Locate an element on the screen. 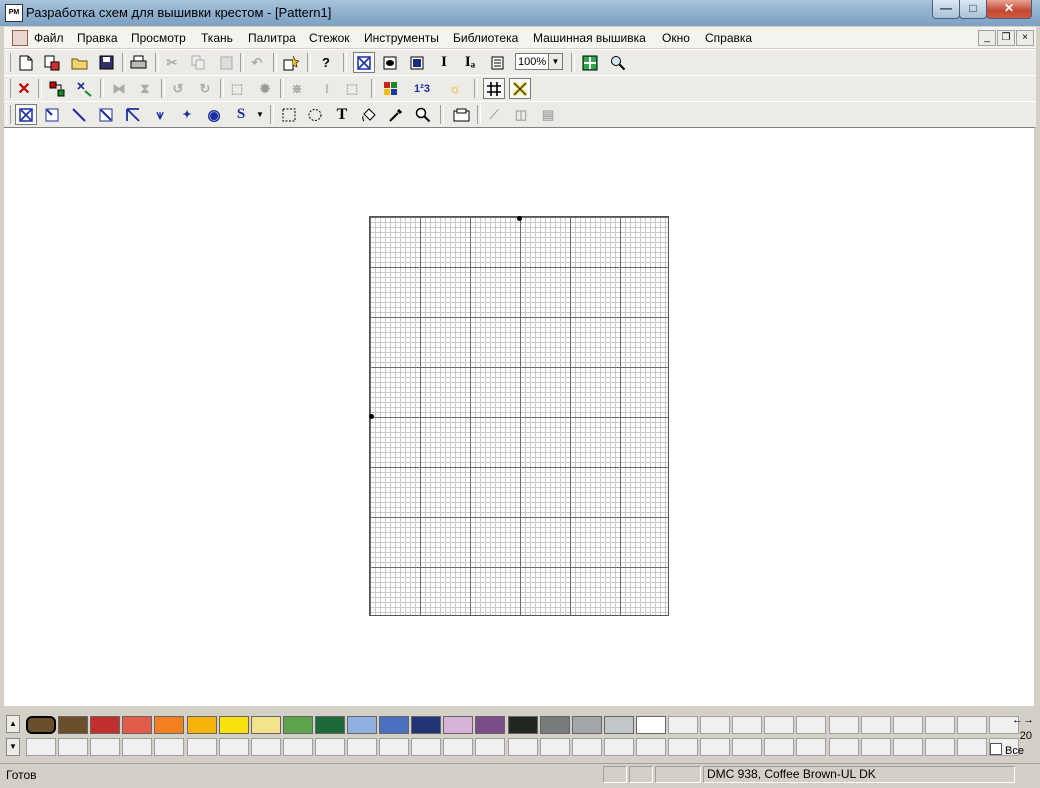 This screenshot has width=1040, height=788. layers-icon: ▤ is located at coordinates (548, 114).